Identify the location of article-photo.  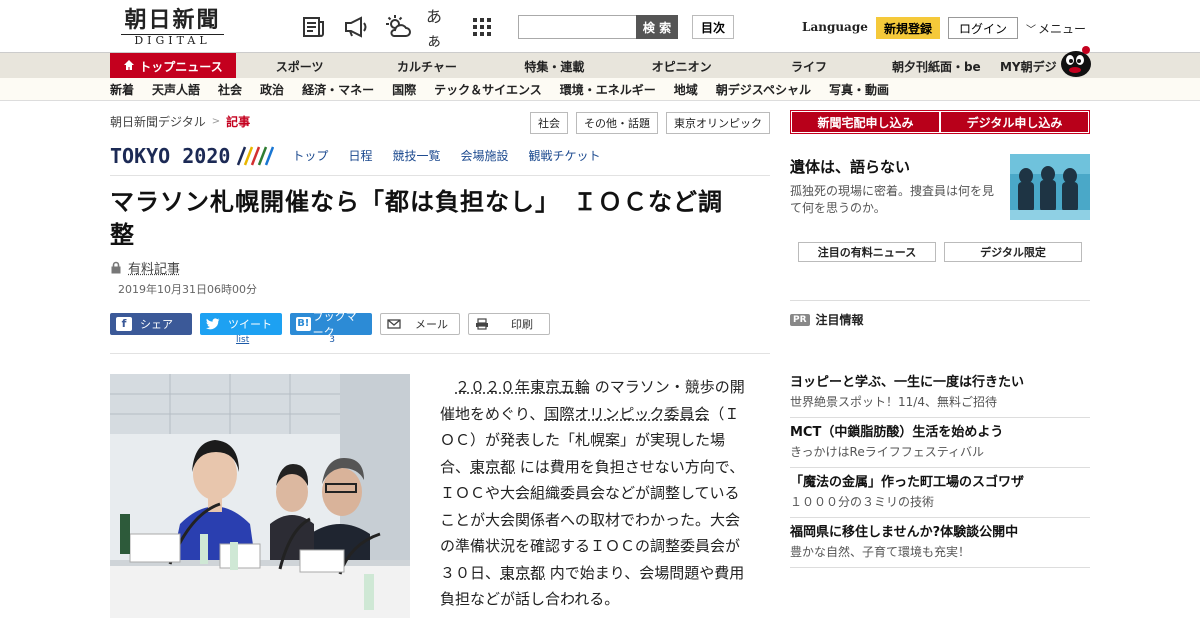
(260, 496).